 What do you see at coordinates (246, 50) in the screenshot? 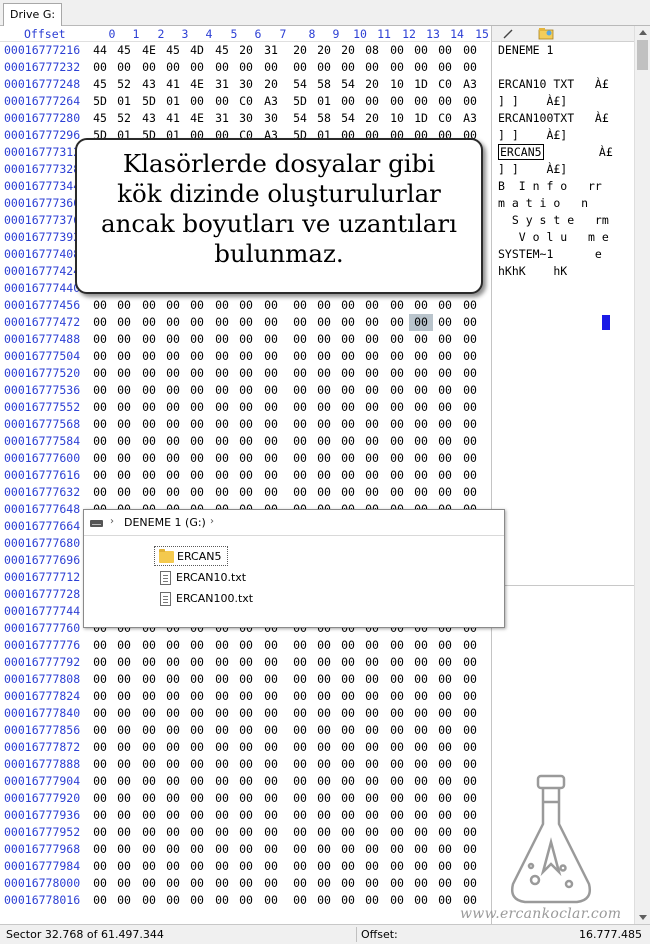
I see `hex-byte: 20` at bounding box center [246, 50].